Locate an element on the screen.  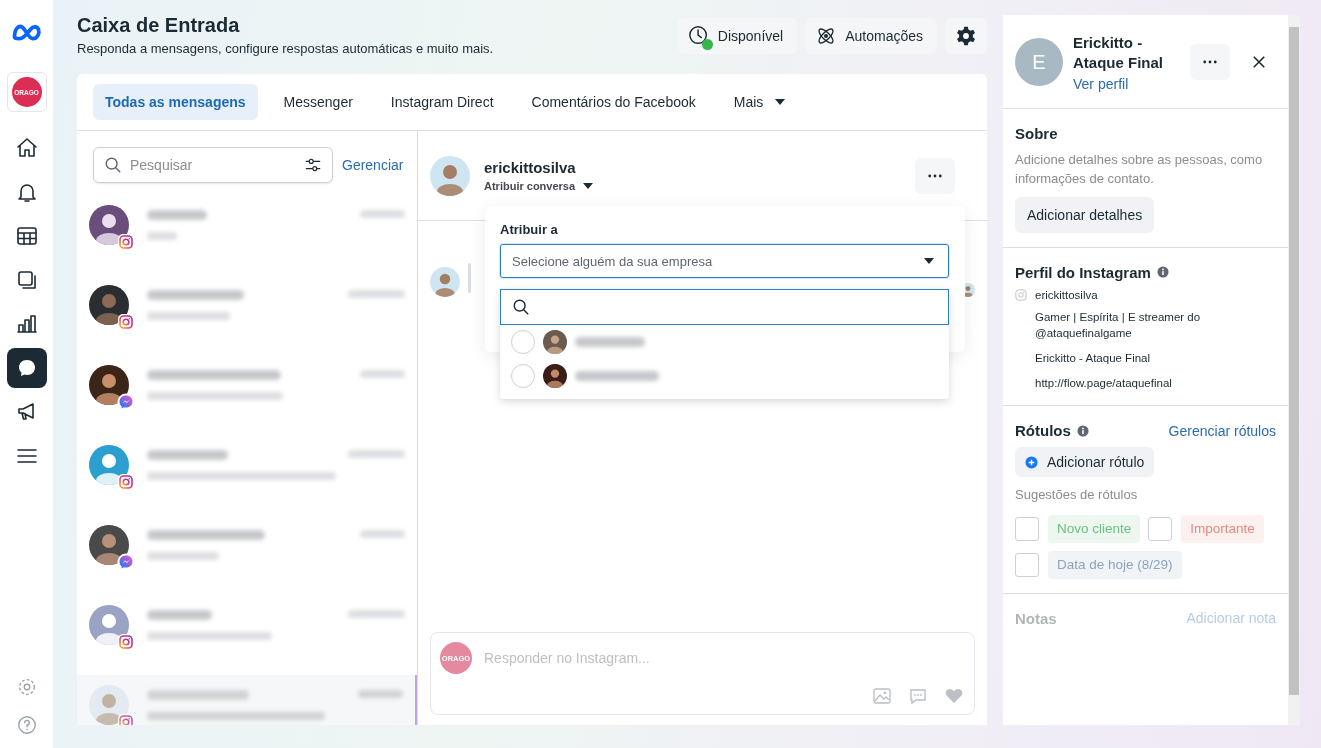
assignee-select: Selecione alguém da sua empresa is located at coordinates (724, 261).